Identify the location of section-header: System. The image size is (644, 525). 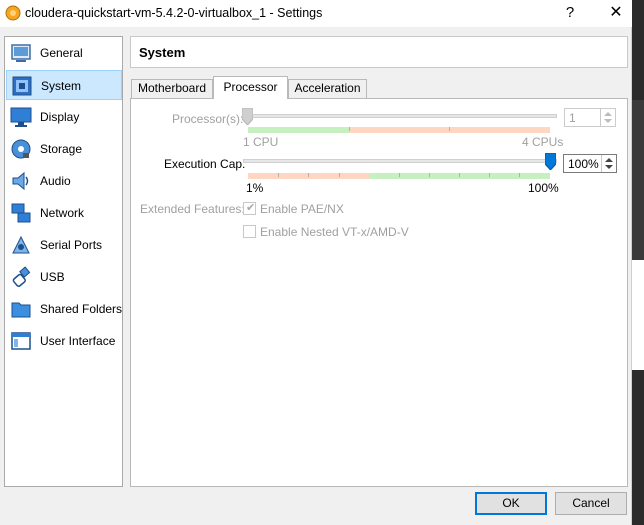
(379, 52).